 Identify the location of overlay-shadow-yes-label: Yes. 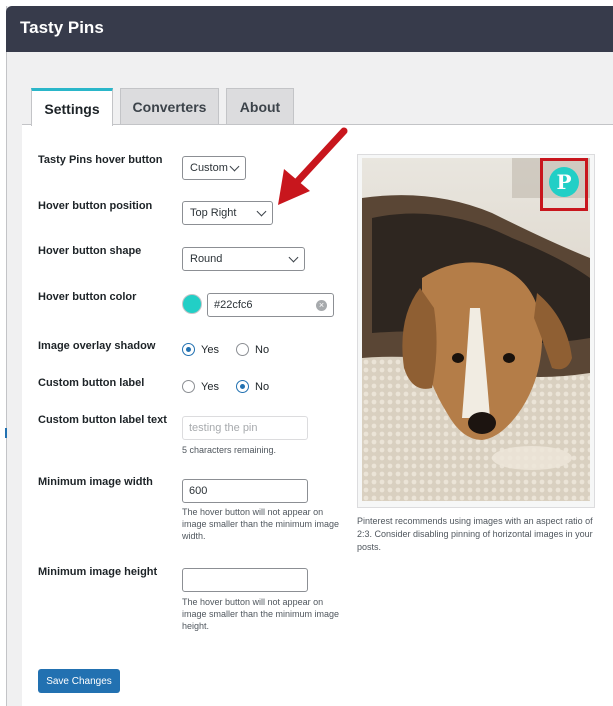
(210, 349).